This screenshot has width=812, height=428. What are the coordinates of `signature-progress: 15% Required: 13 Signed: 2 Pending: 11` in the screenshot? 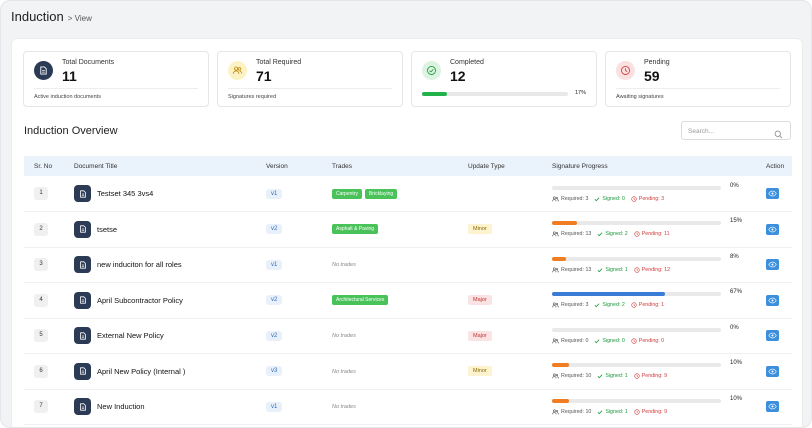 It's located at (659, 229).